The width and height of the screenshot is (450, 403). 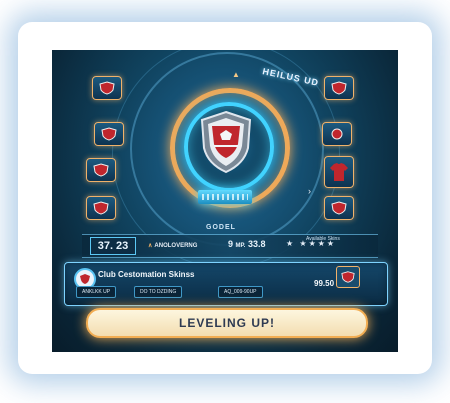 I want to click on panel-title: Club Cestomation Skinss, so click(x=146, y=274).